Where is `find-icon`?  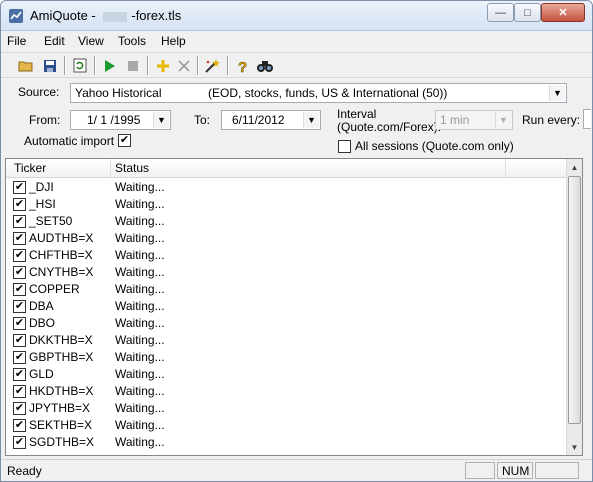 find-icon is located at coordinates (265, 65).